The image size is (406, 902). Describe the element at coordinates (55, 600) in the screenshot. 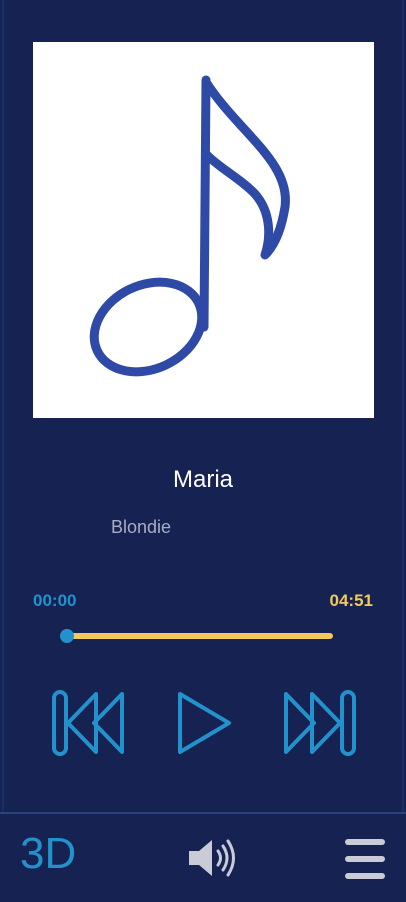

I see `current-time: 00:00` at that location.